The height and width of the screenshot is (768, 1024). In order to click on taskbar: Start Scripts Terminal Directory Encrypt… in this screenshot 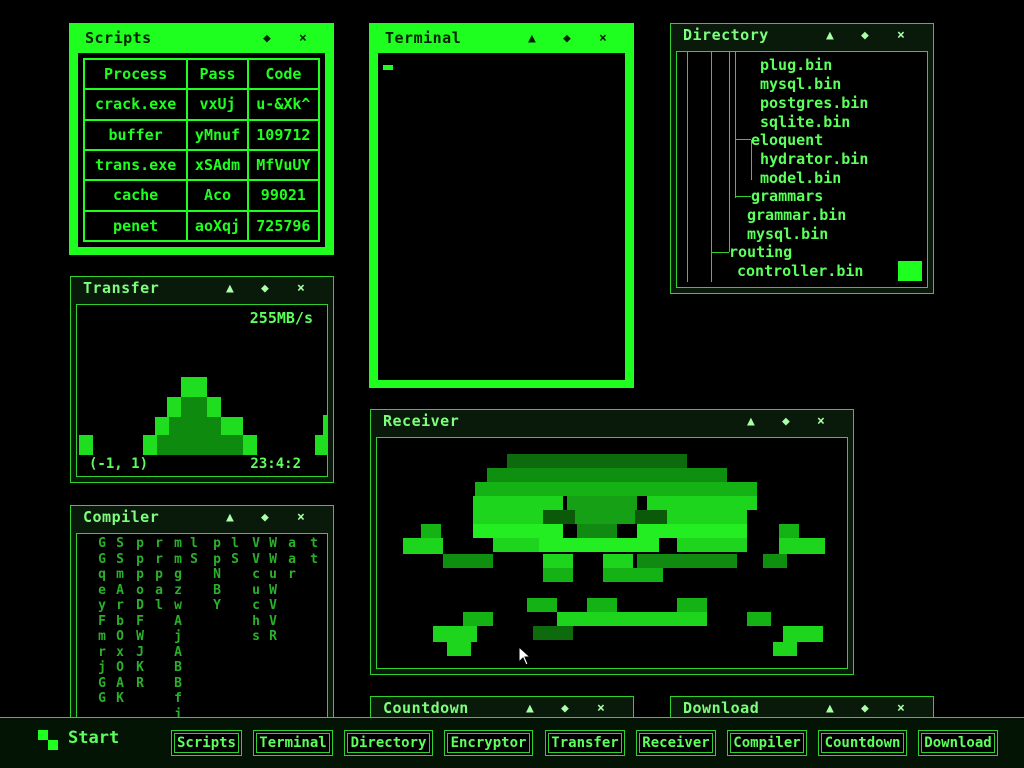, I will do `click(512, 742)`.